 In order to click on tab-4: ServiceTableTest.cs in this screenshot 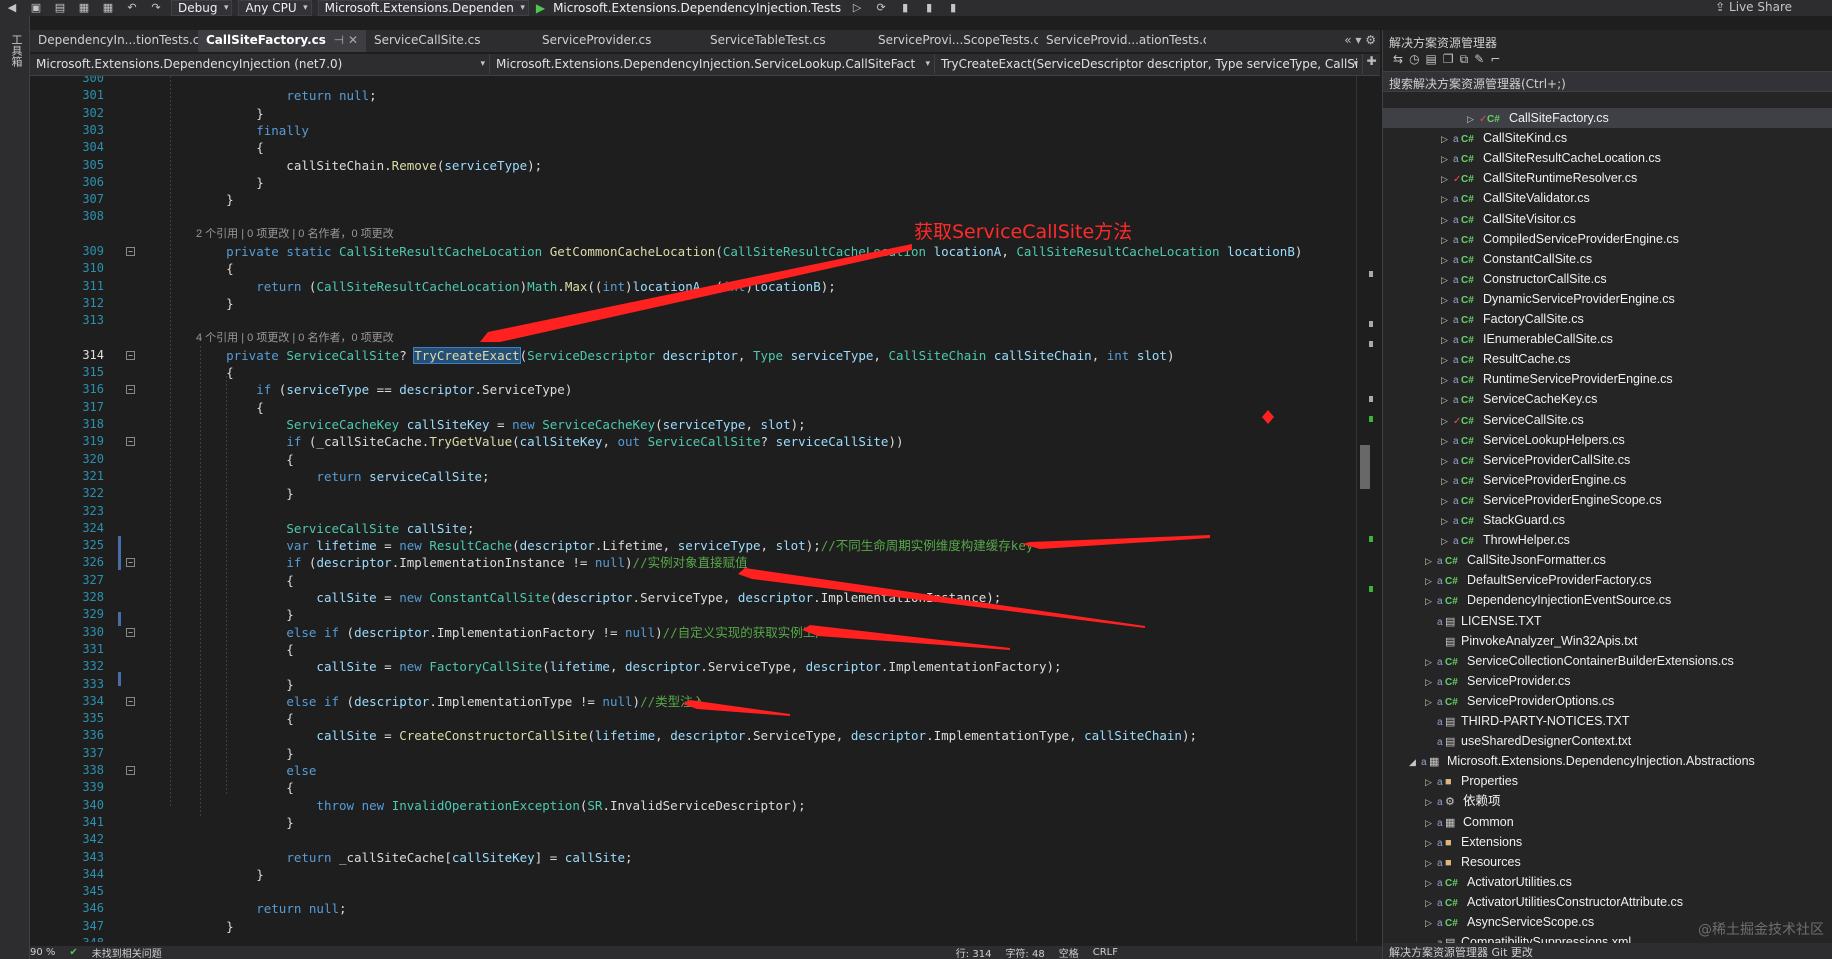, I will do `click(786, 41)`.